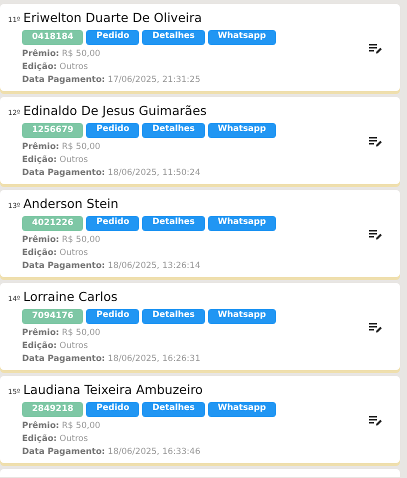  What do you see at coordinates (112, 173) in the screenshot?
I see `detail-line: Data Pagamento: 18/06/2025, 11:50:24` at bounding box center [112, 173].